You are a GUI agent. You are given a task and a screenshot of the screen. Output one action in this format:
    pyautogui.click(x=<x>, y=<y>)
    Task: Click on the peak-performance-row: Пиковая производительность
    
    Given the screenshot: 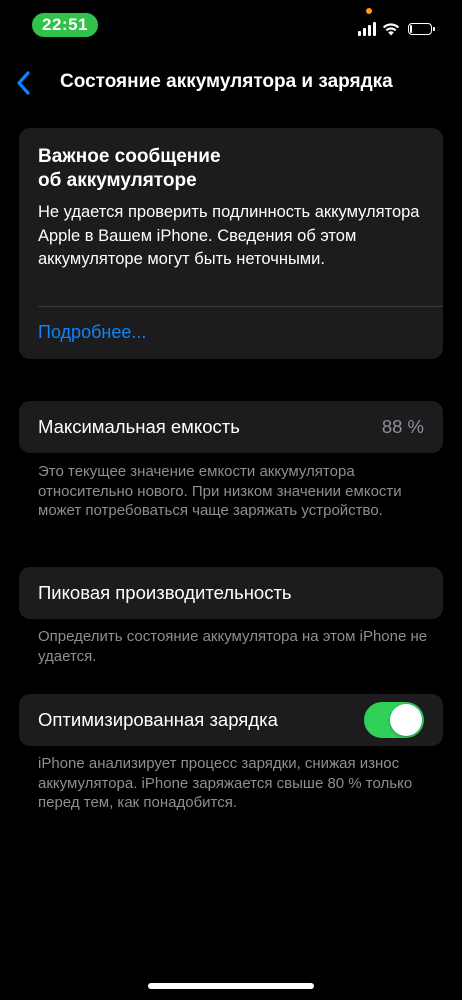 What is the action you would take?
    pyautogui.click(x=231, y=593)
    